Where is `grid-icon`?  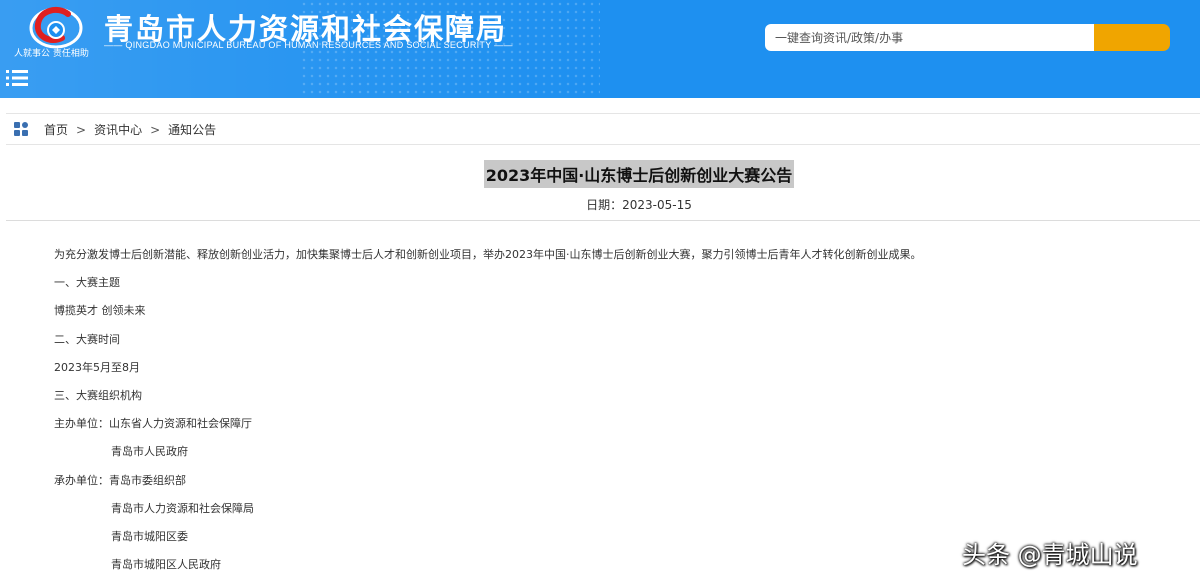
grid-icon is located at coordinates (21, 129).